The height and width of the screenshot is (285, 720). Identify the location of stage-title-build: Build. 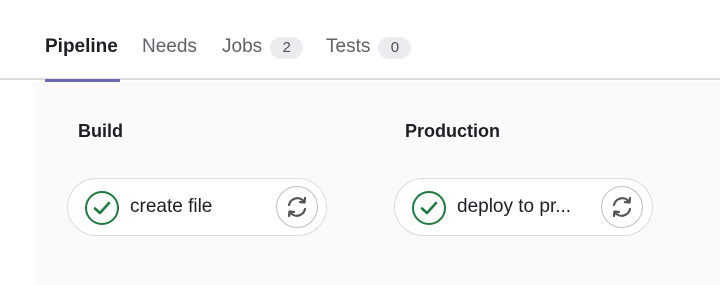
(100, 131).